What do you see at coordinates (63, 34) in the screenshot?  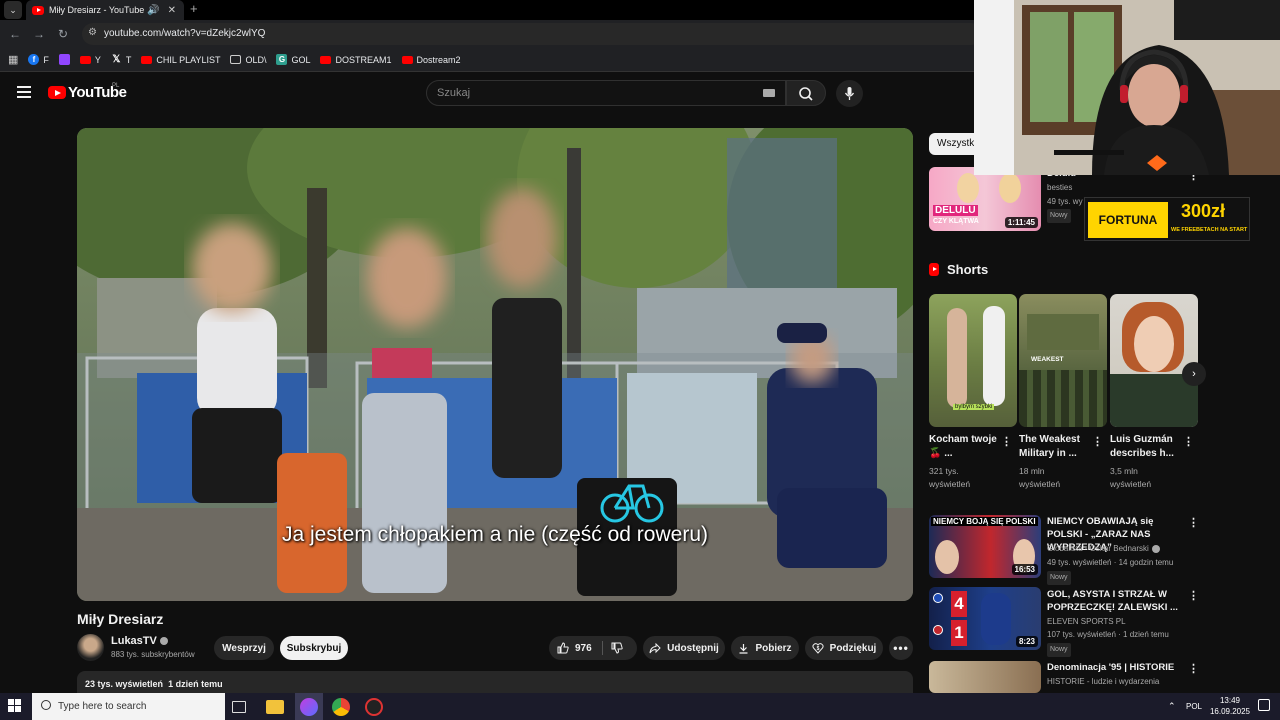 I see `reload-icon: ↻` at bounding box center [63, 34].